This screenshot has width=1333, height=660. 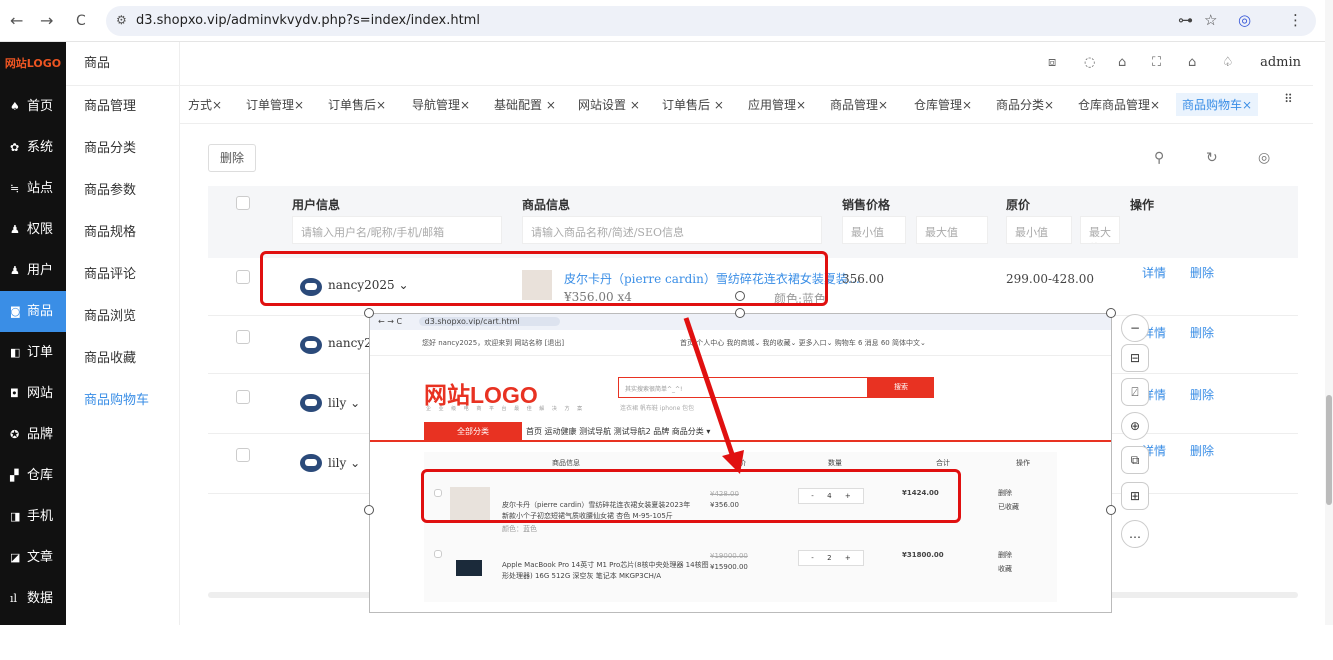 I want to click on sidebar-item-order: ◧ 订单, so click(x=33, y=352).